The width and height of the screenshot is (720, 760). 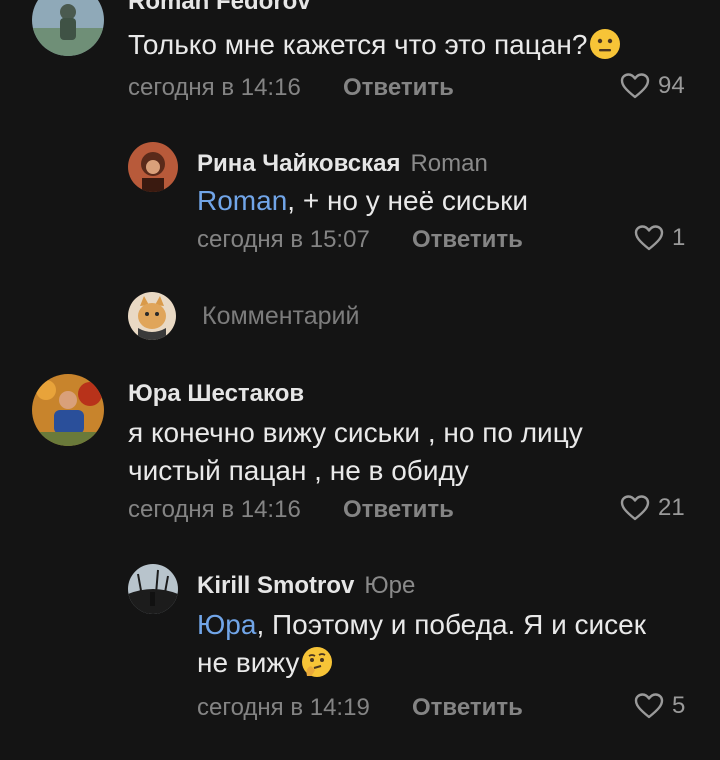 I want to click on comment-text-body-2: не вижу, so click(x=248, y=662).